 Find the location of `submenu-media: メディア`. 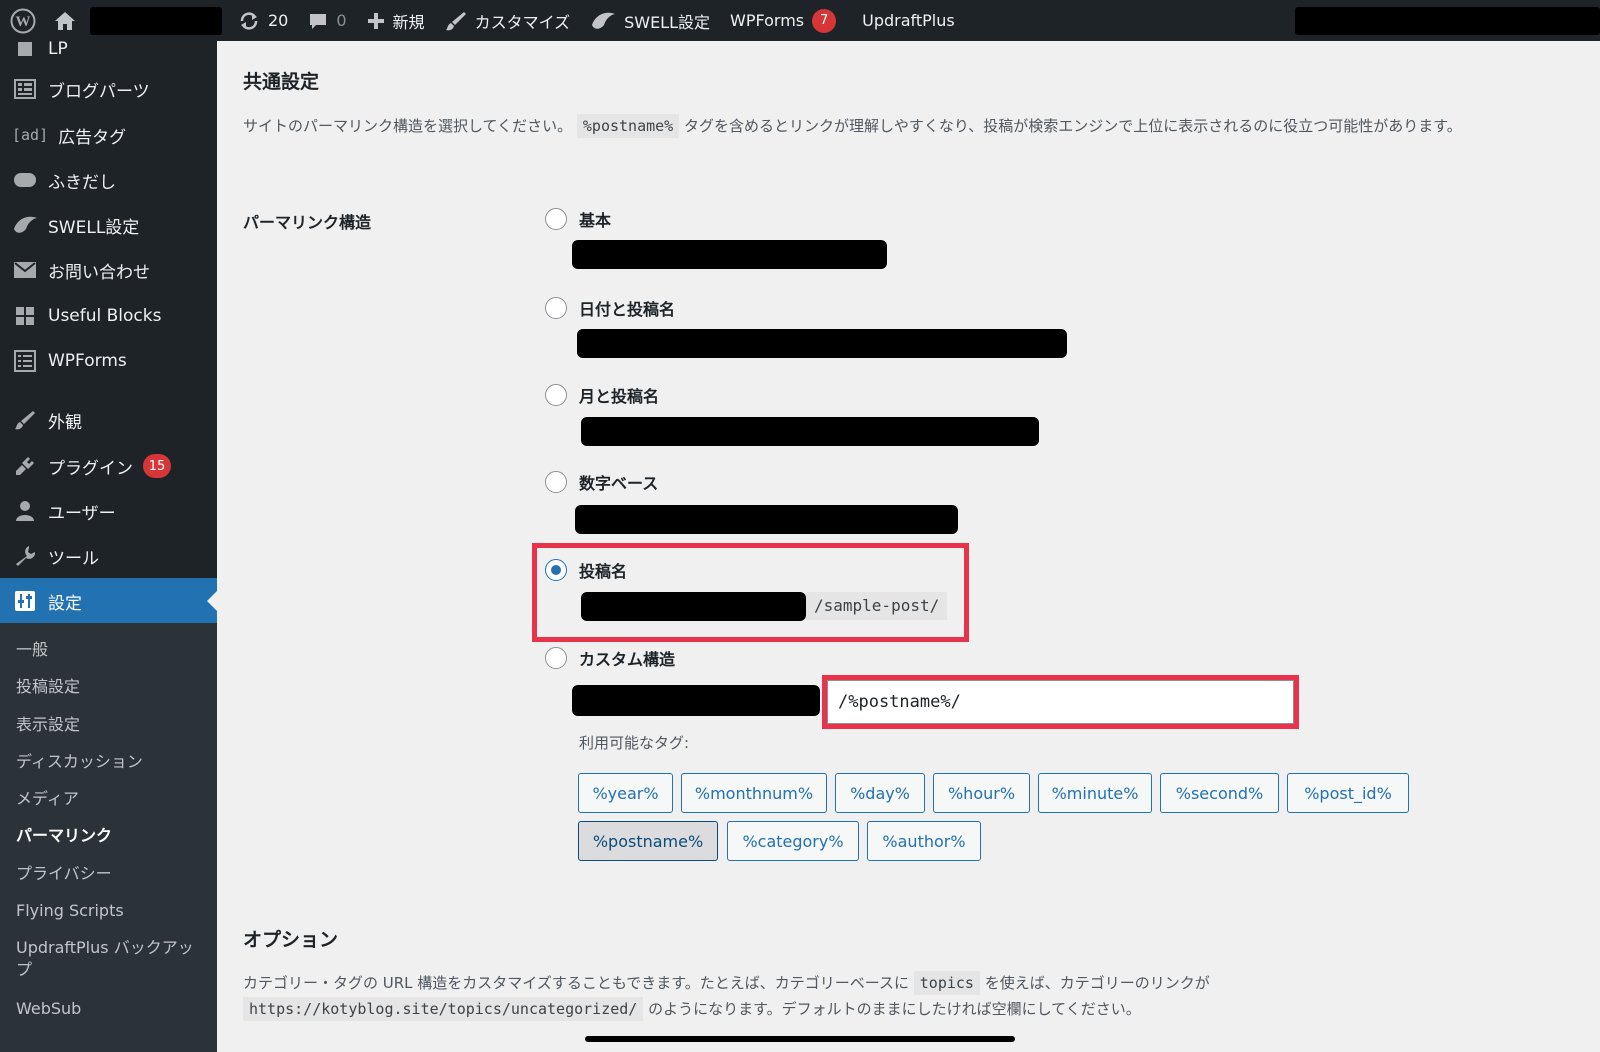

submenu-media: メディア is located at coordinates (111, 799).